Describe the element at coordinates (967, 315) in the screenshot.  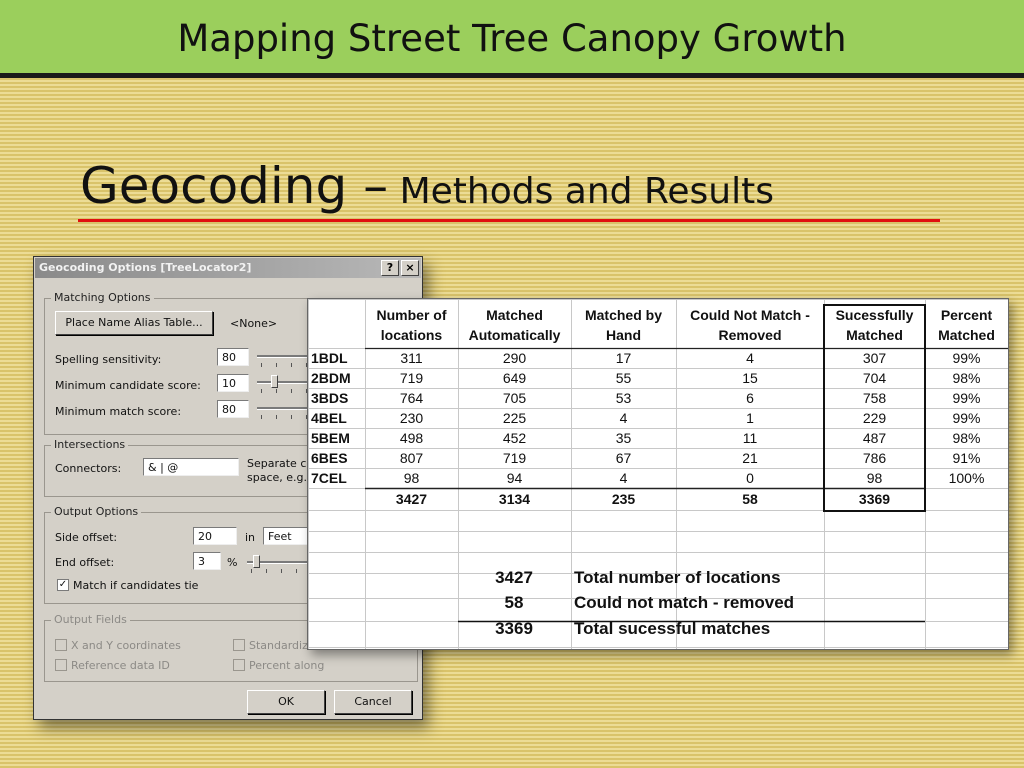
I see `header-cell-line1: Percent` at that location.